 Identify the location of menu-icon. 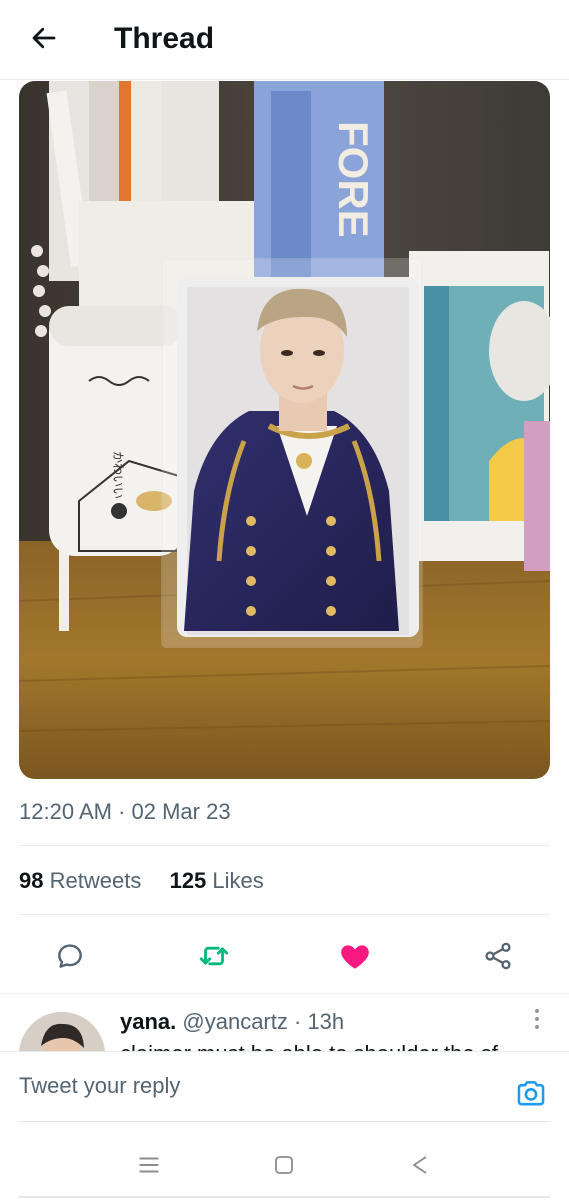
(149, 1165).